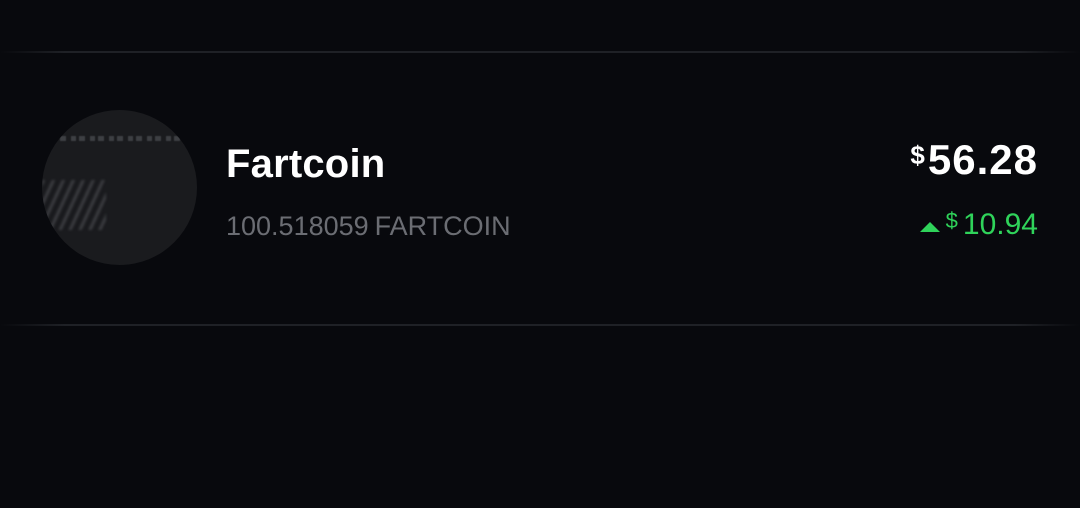 This screenshot has width=1080, height=508. I want to click on token-symbol: FARTCOIN, so click(442, 226).